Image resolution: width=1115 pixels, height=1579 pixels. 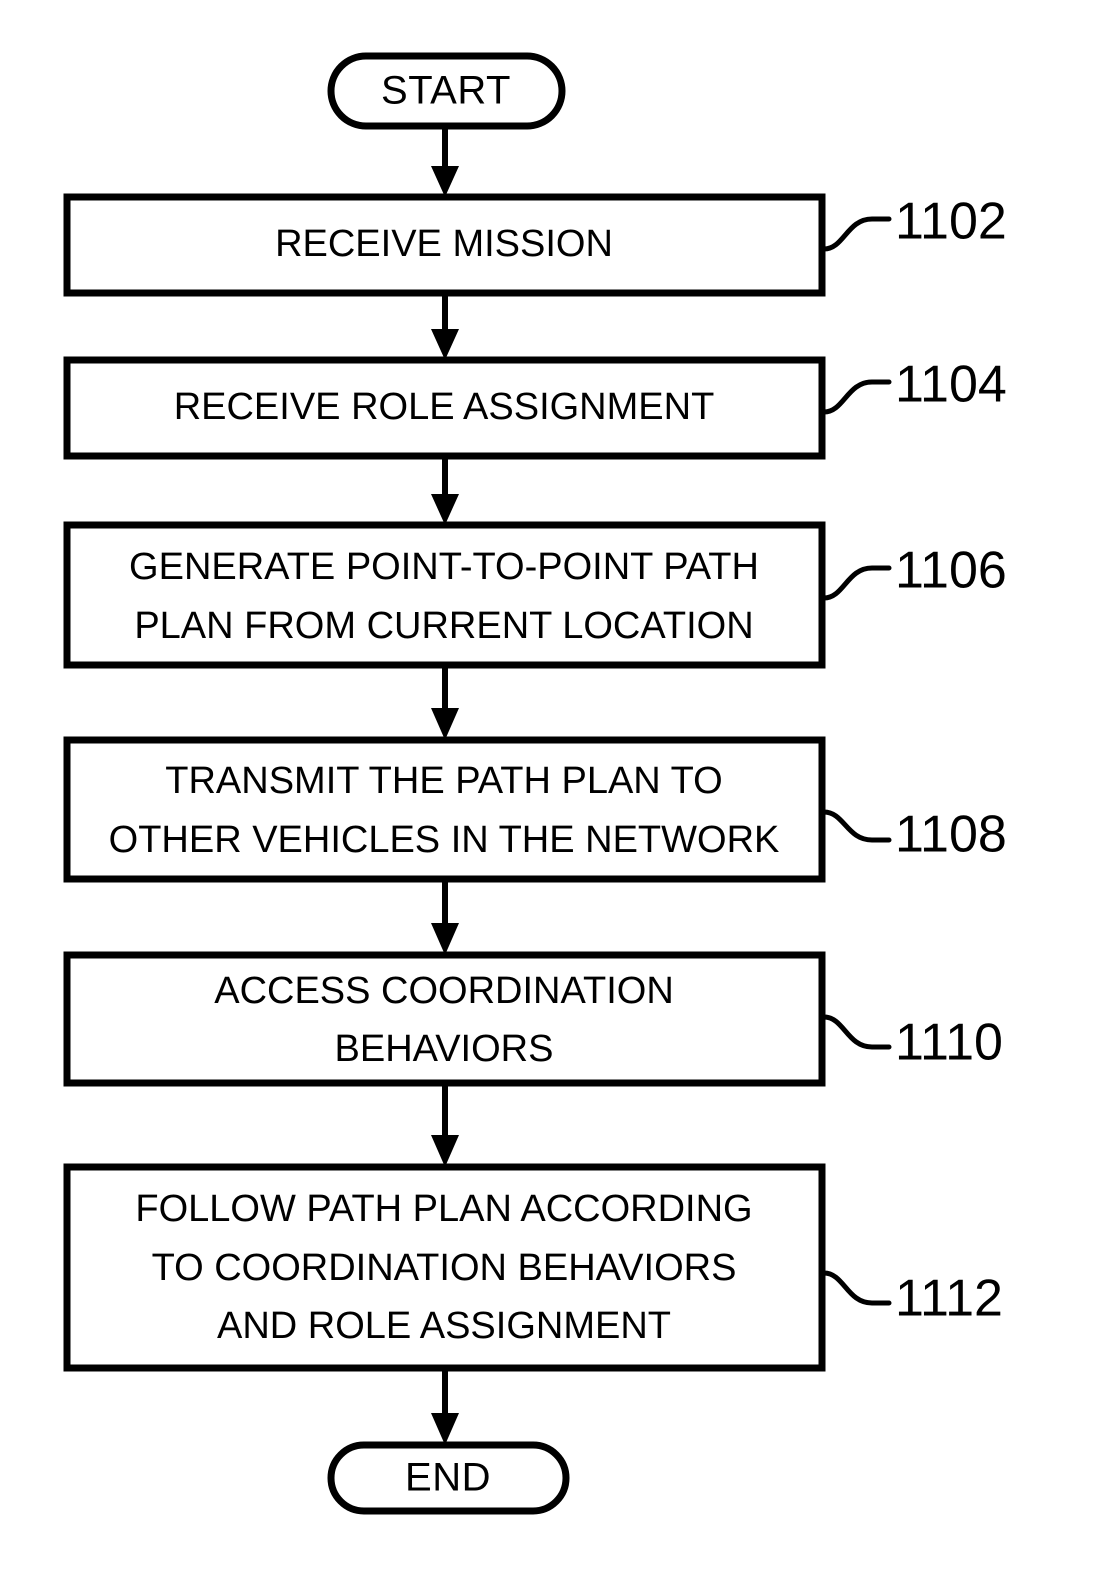 I want to click on process-label-1104-line-0: RECEIVE ROLE ASSIGNMENT, so click(x=444, y=407).